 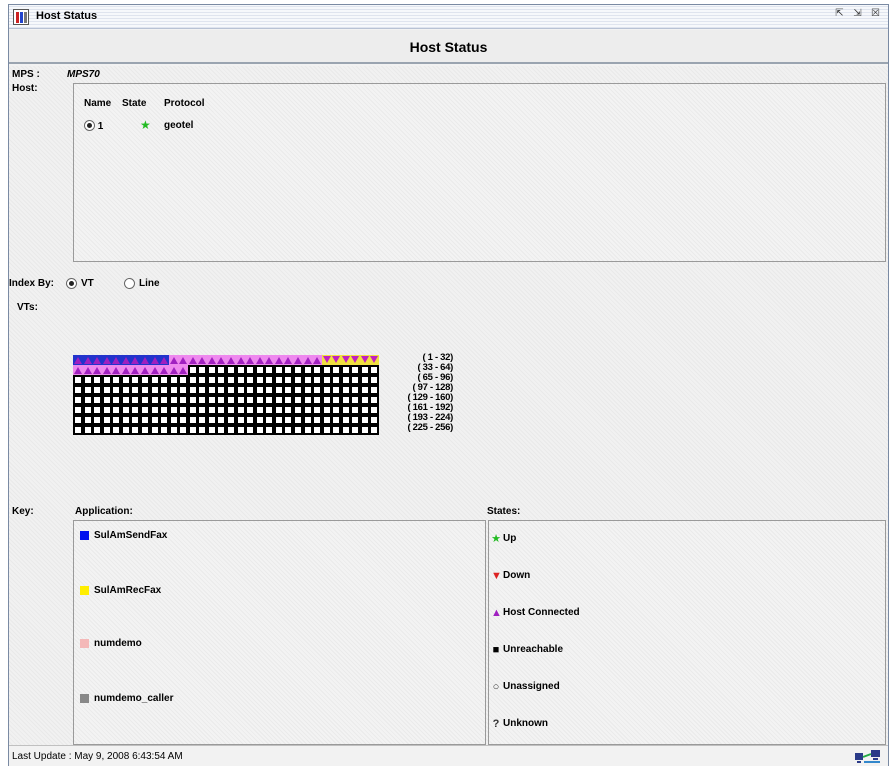 I want to click on index-by-line-option: Line, so click(x=142, y=283).